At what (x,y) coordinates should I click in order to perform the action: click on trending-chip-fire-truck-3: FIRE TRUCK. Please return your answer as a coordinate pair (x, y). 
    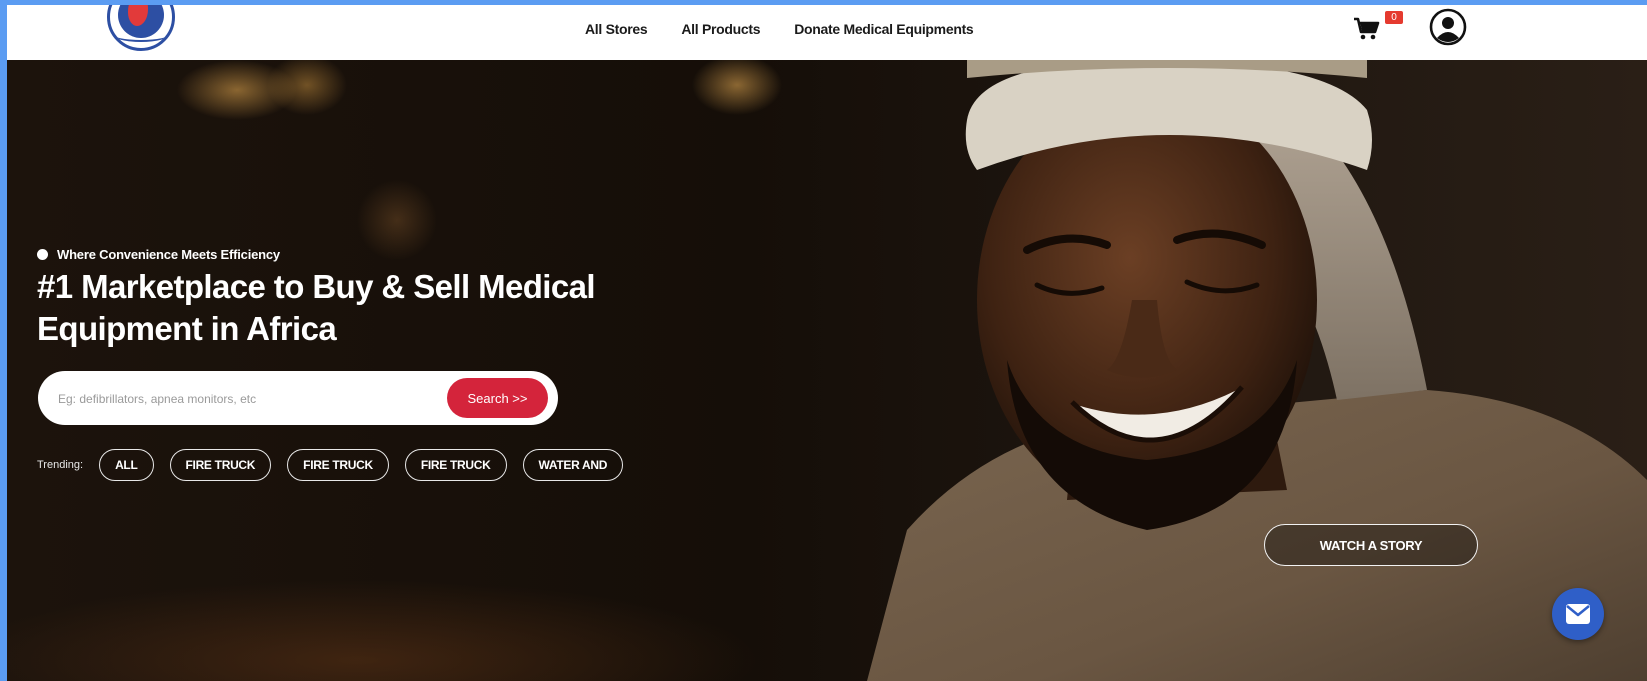
    Looking at the image, I should click on (455, 465).